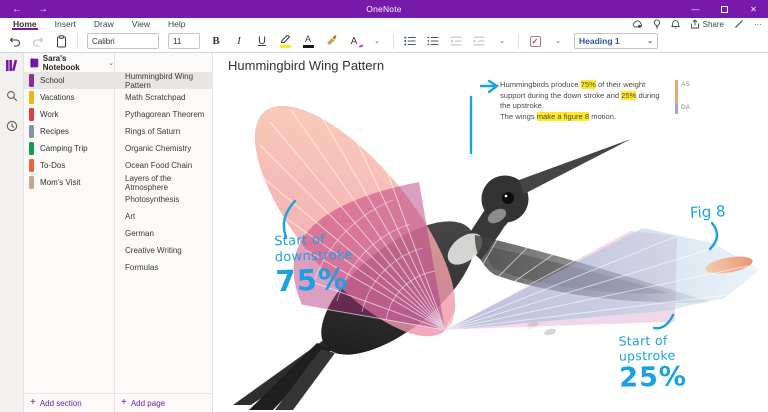  Describe the element at coordinates (479, 41) in the screenshot. I see `increase-indent-button` at that location.